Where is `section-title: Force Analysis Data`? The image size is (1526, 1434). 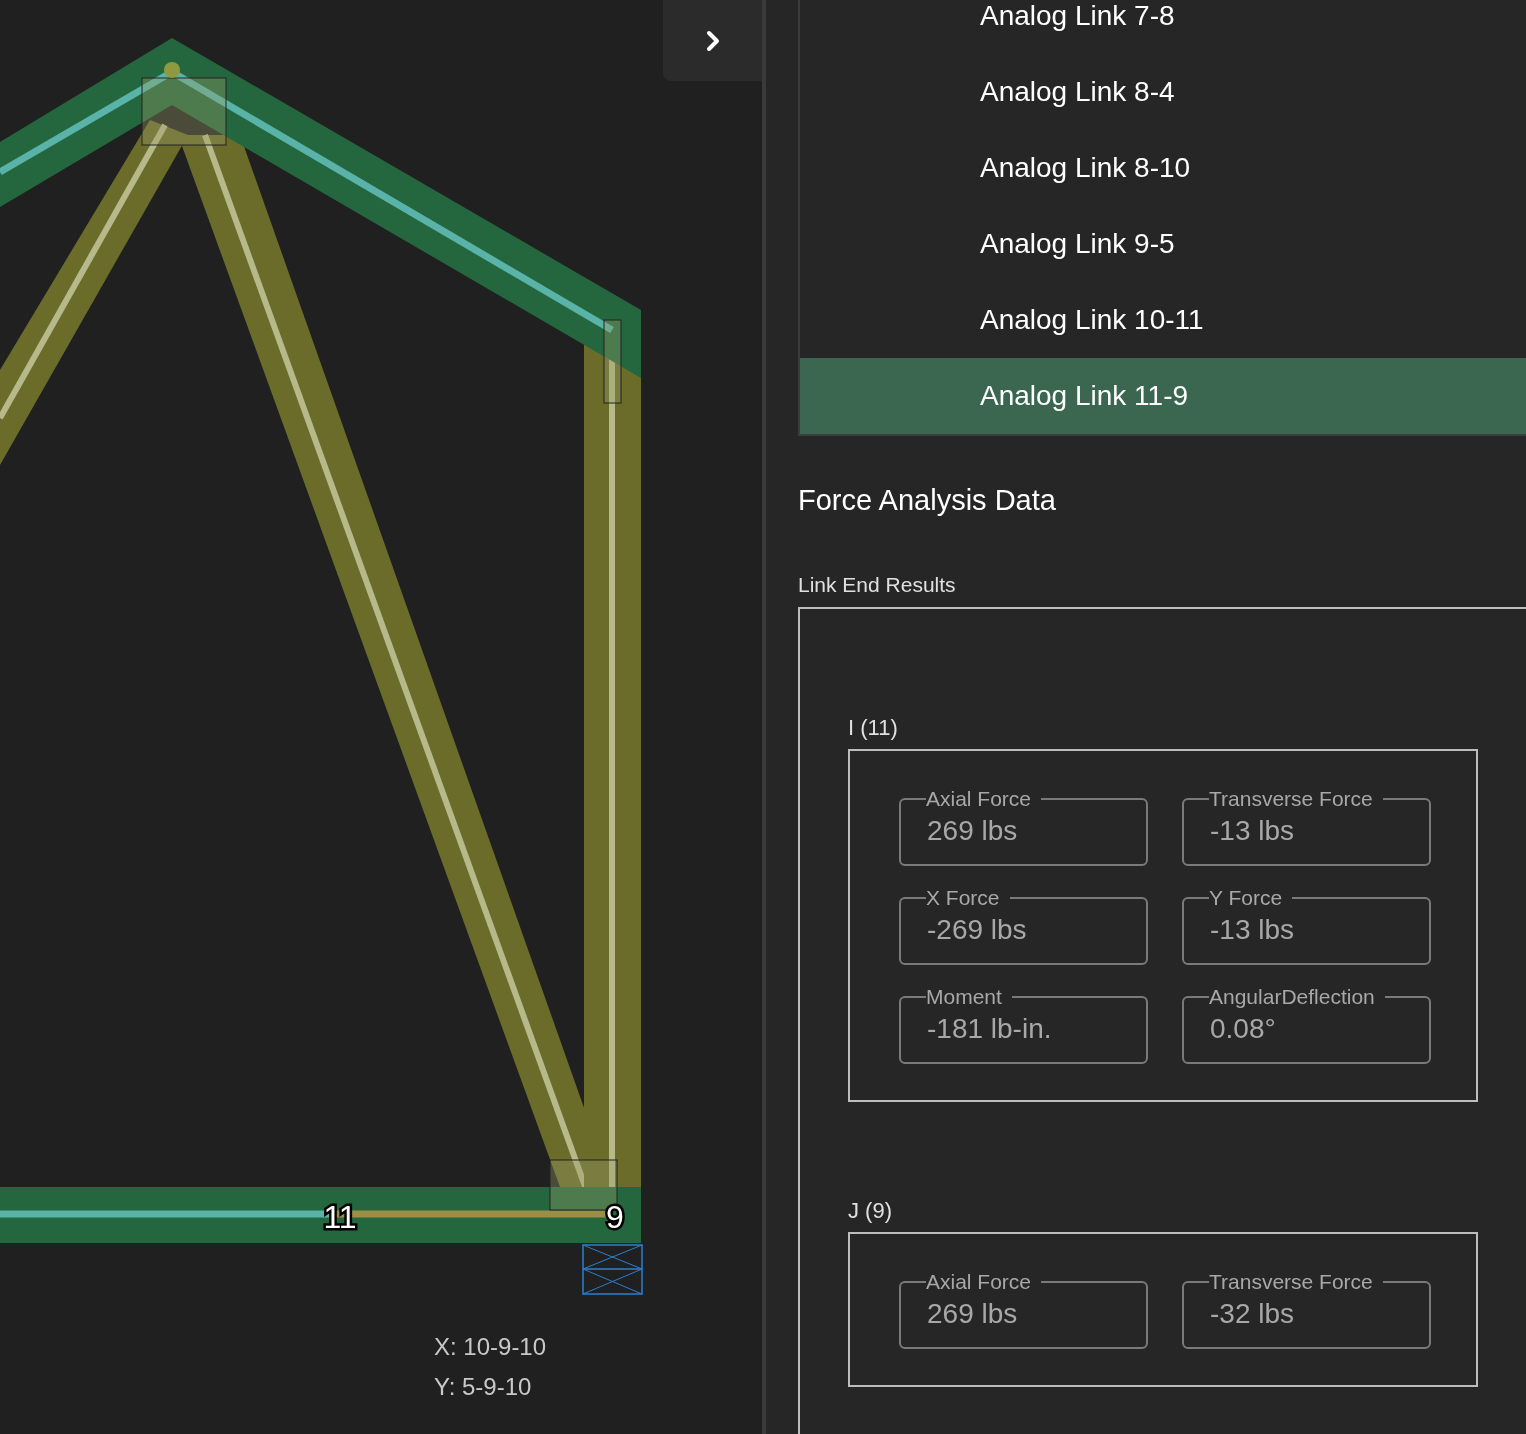 section-title: Force Analysis Data is located at coordinates (927, 500).